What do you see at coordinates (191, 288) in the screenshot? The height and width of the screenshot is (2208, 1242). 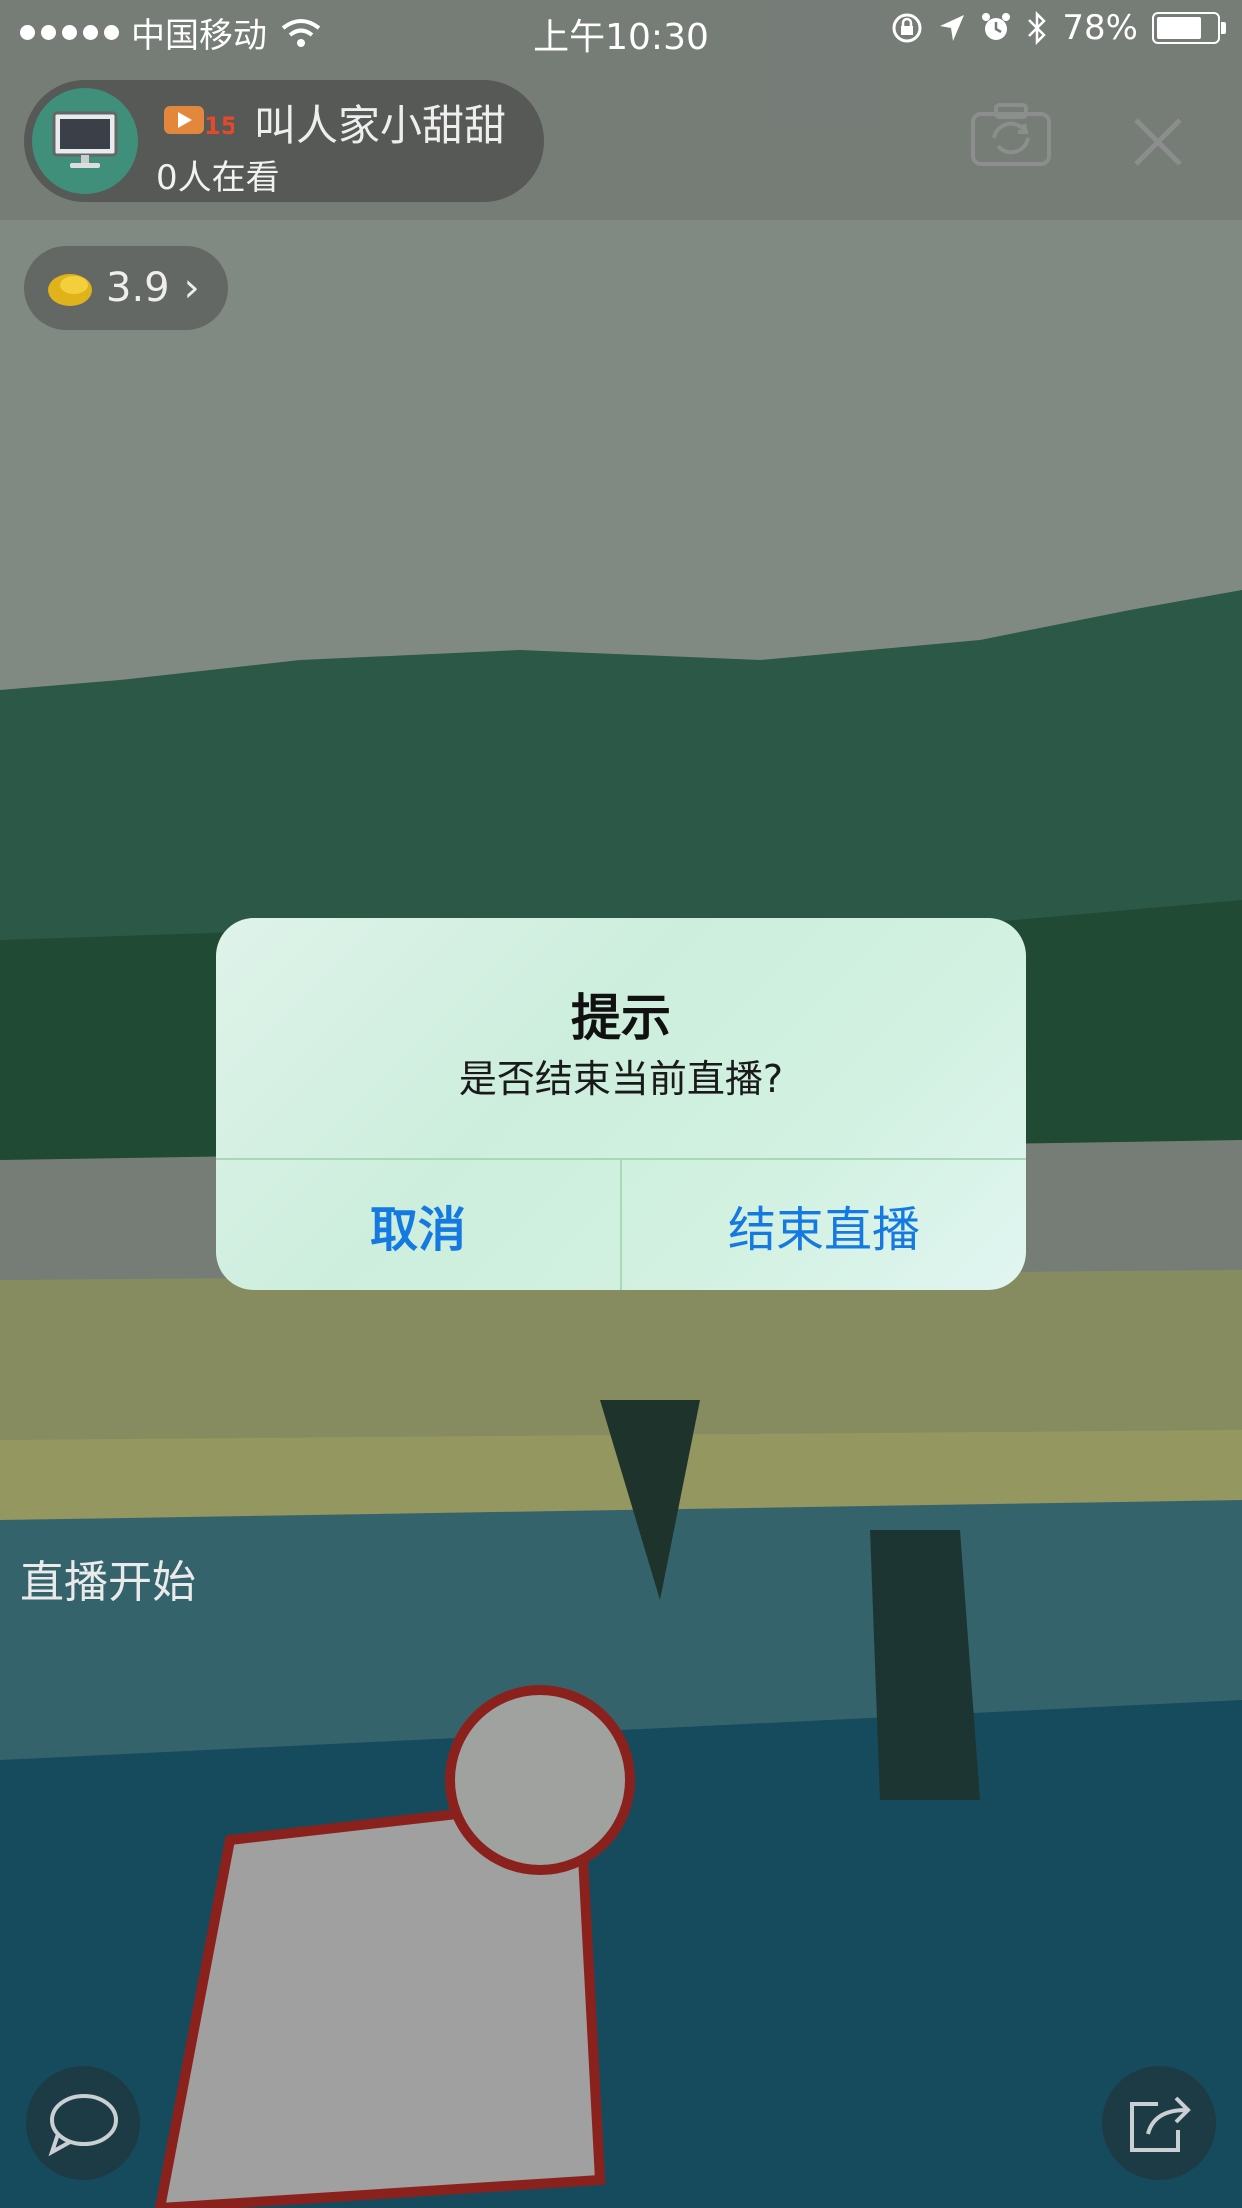 I see `chevron-right-icon: ›` at bounding box center [191, 288].